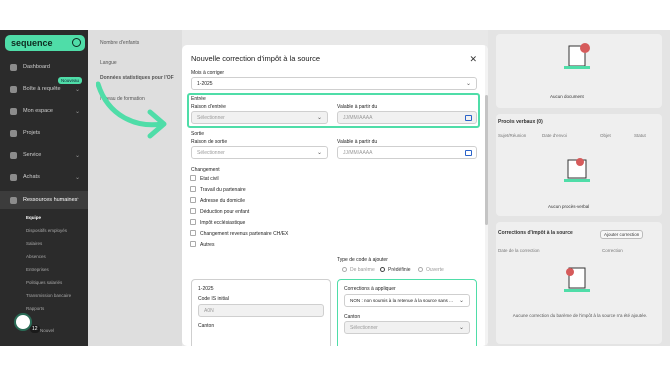  I want to click on empty-documents-text: Aucun document, so click(567, 96).